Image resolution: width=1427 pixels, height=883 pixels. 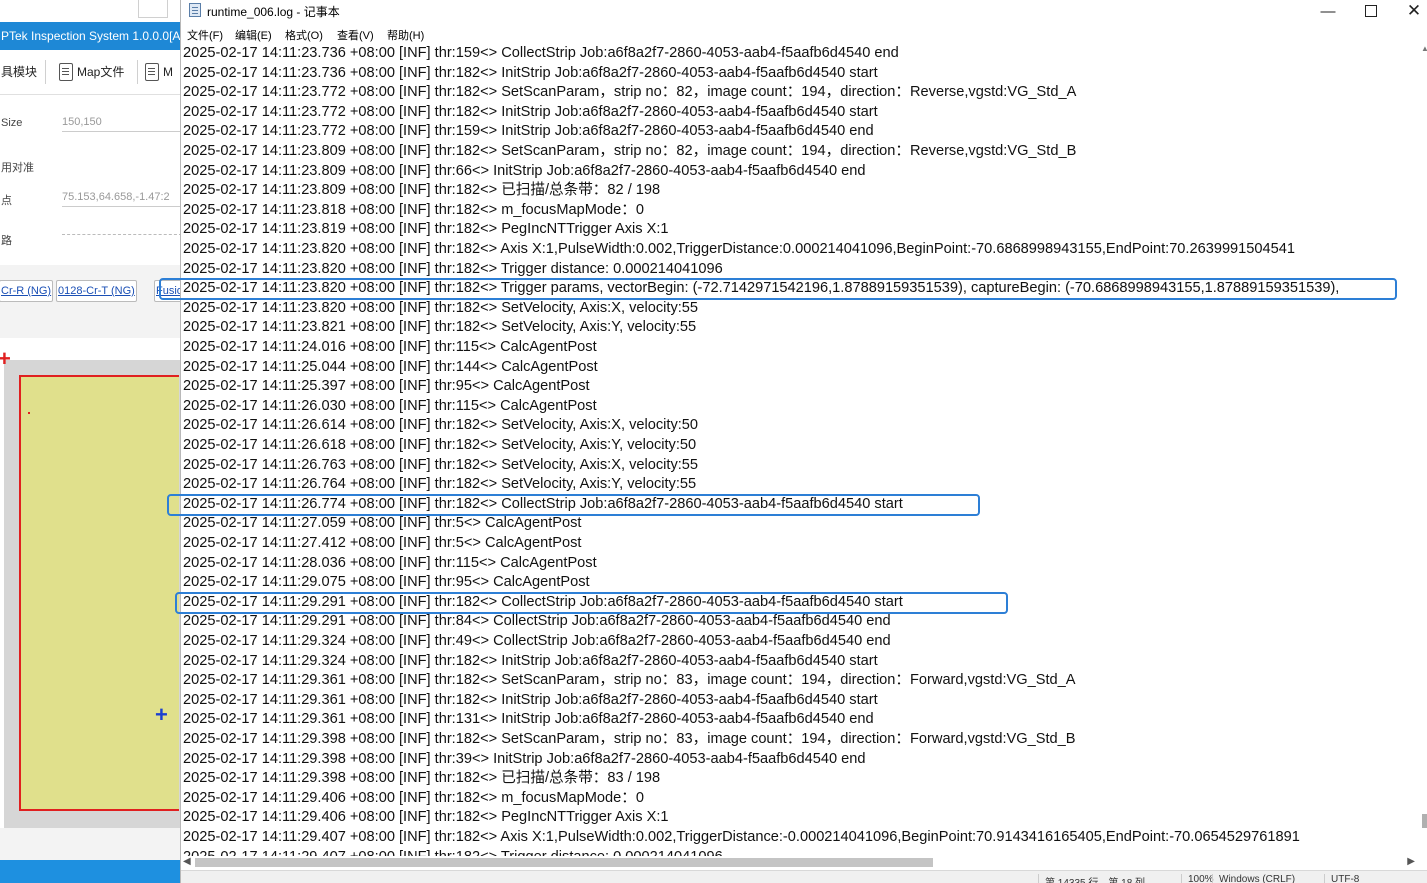 I want to click on minimize-icon: —, so click(x=1328, y=11).